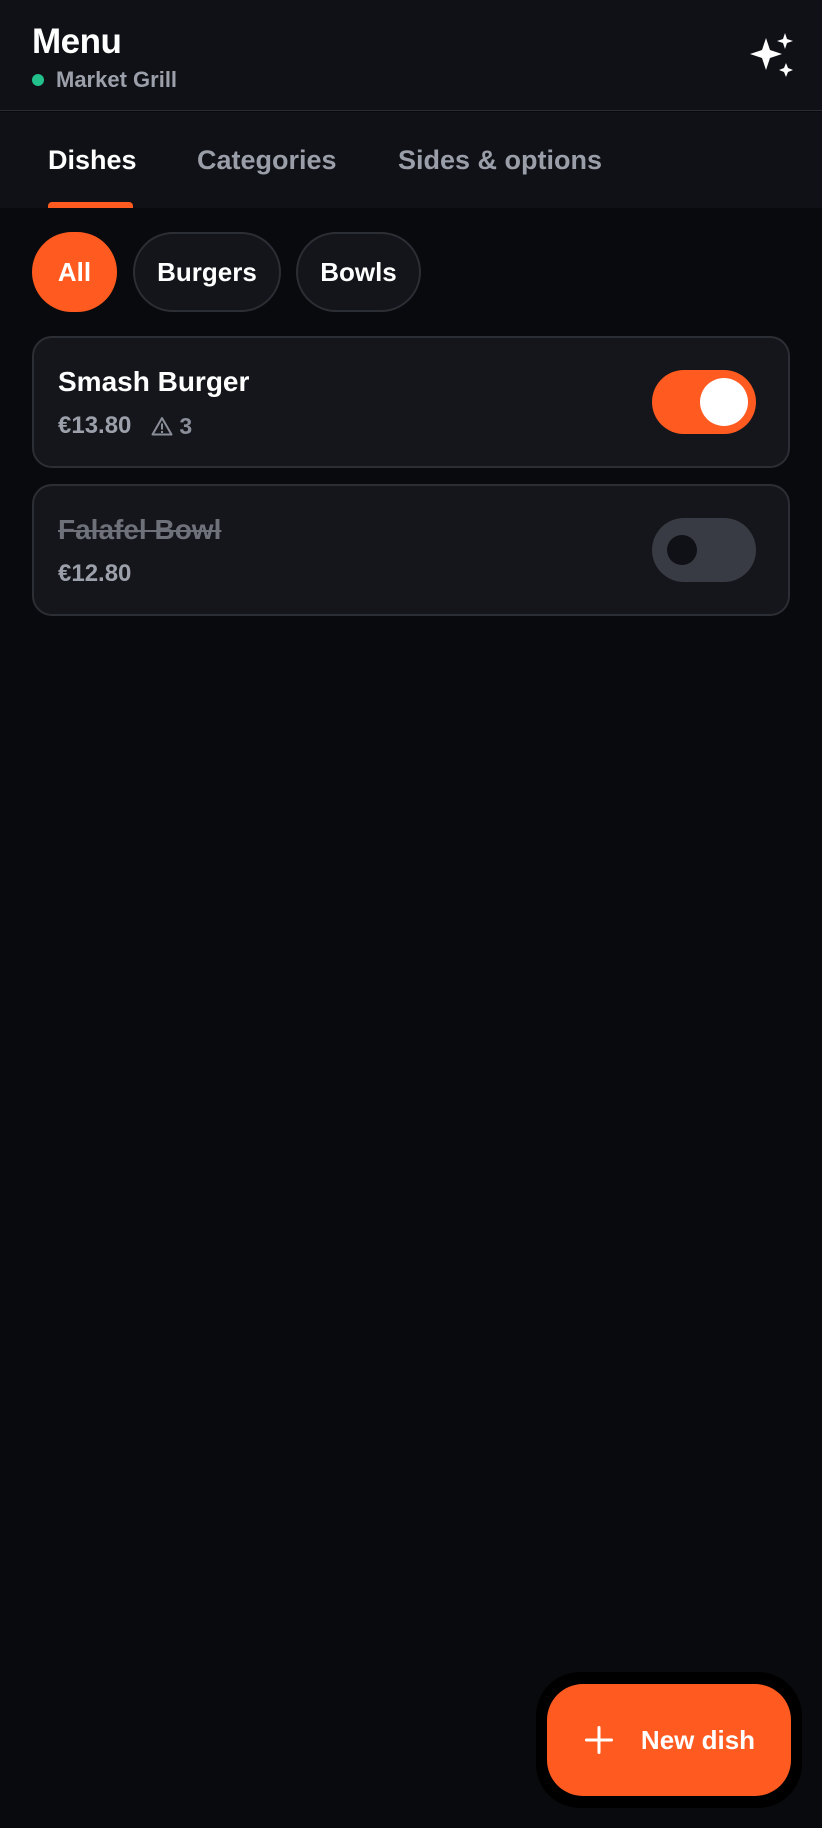 The image size is (822, 1828). I want to click on app-header: Menu Market Grill, so click(411, 55).